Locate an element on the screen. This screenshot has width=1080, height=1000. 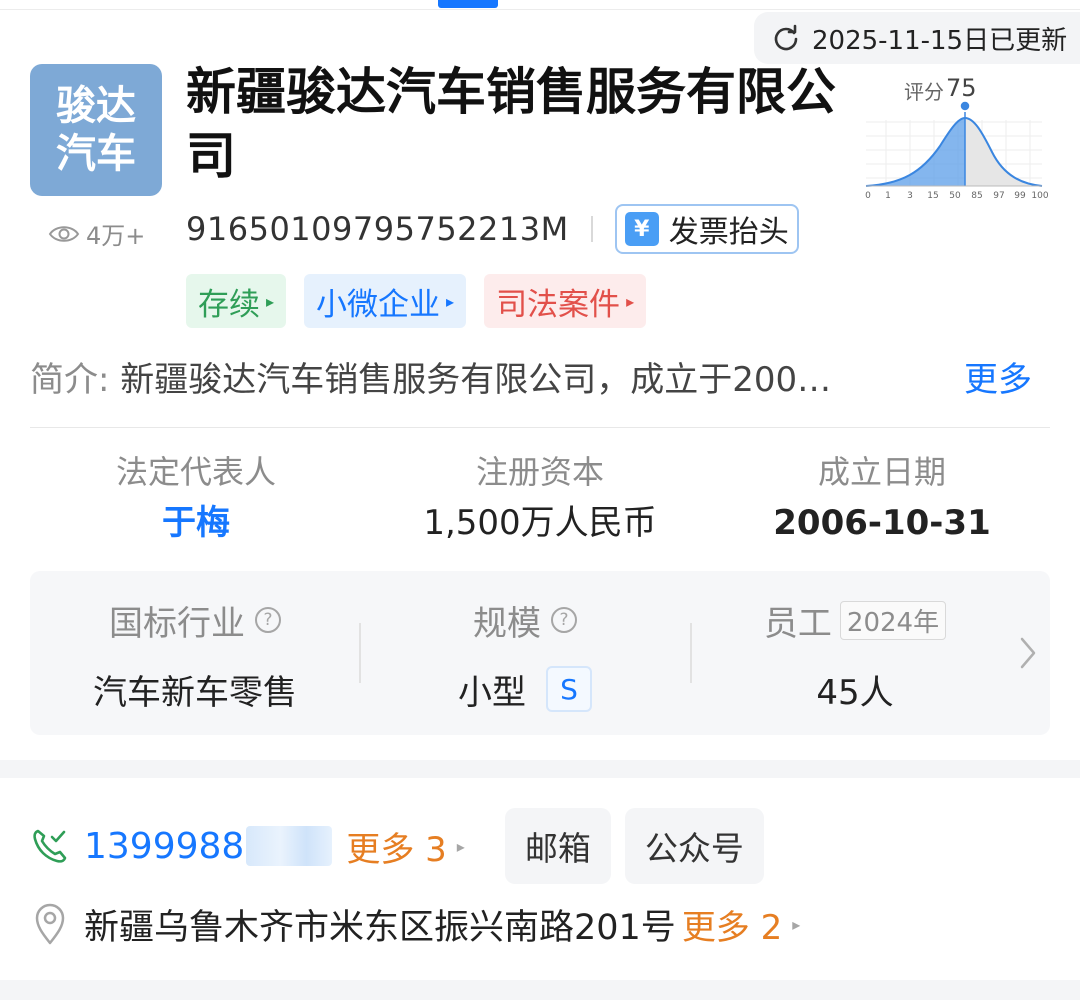
section-divider is located at coordinates (540, 427).